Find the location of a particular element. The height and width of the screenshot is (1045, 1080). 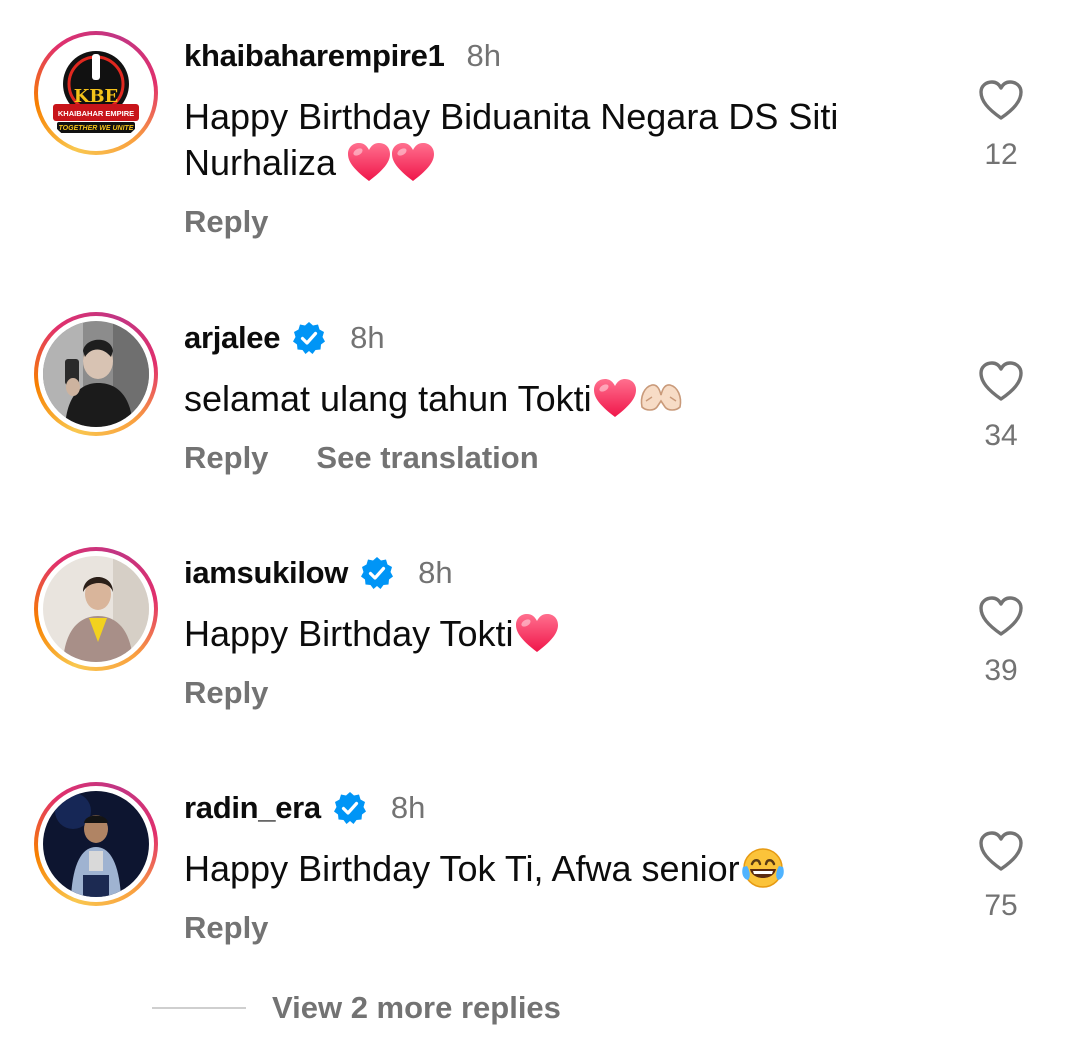

story-ring: KBE KHAIBAHAR EMPIRE TOGETHER WE UNITE is located at coordinates (96, 93).